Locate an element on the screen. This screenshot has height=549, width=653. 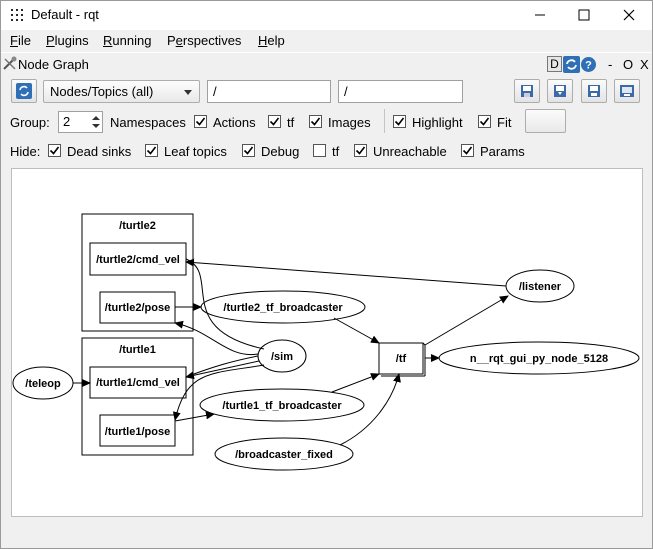
save-image-icon is located at coordinates (627, 91).